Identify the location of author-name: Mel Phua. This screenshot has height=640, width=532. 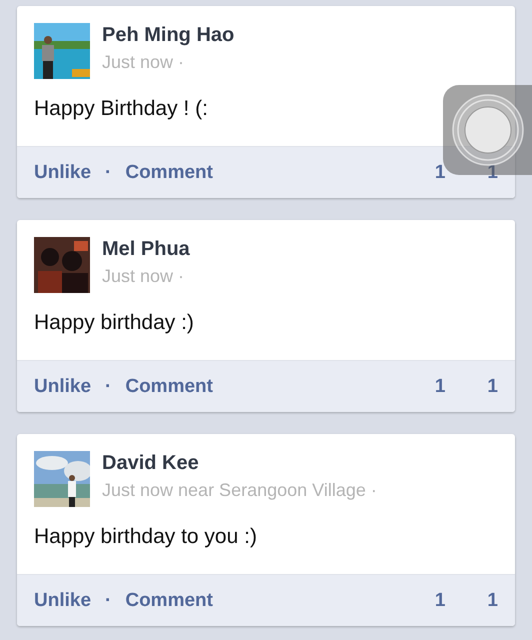
(146, 249).